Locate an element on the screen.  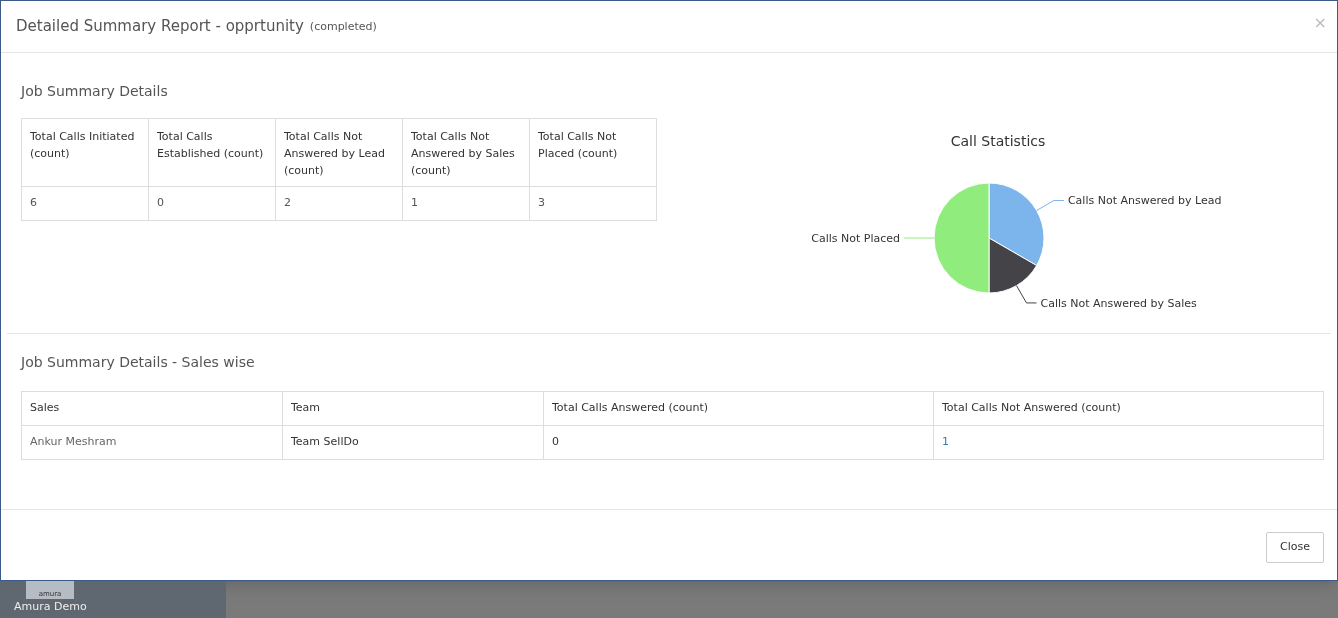
slice-label: Calls Not Answered by Lead is located at coordinates (1144, 201).